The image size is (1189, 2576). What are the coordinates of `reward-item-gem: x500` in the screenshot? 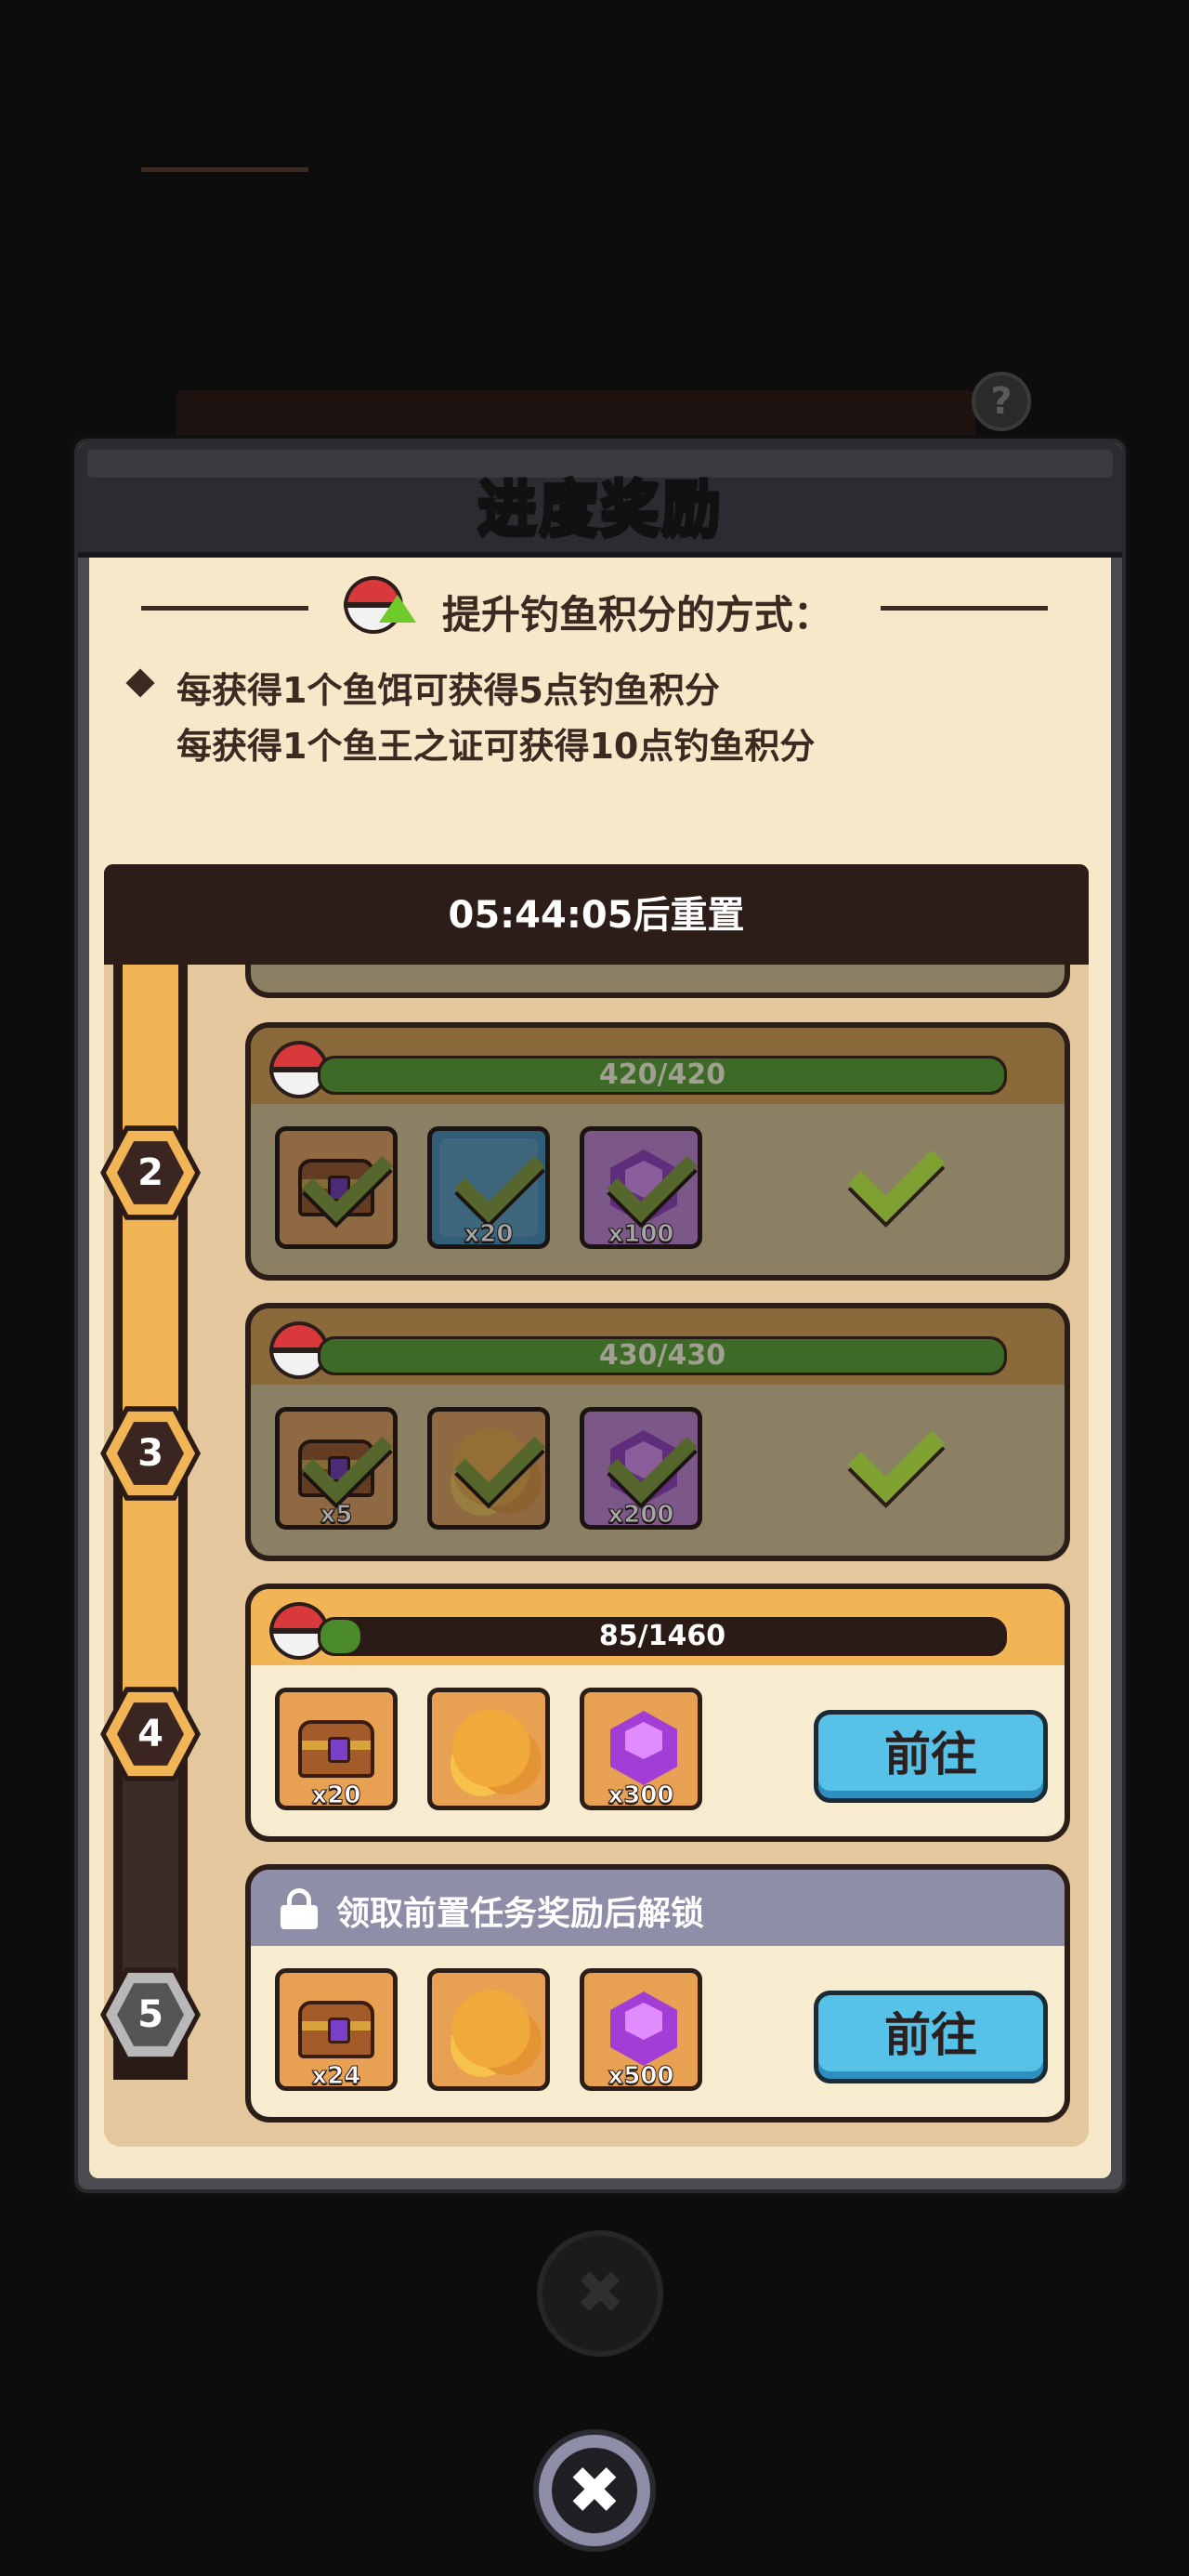 It's located at (641, 2029).